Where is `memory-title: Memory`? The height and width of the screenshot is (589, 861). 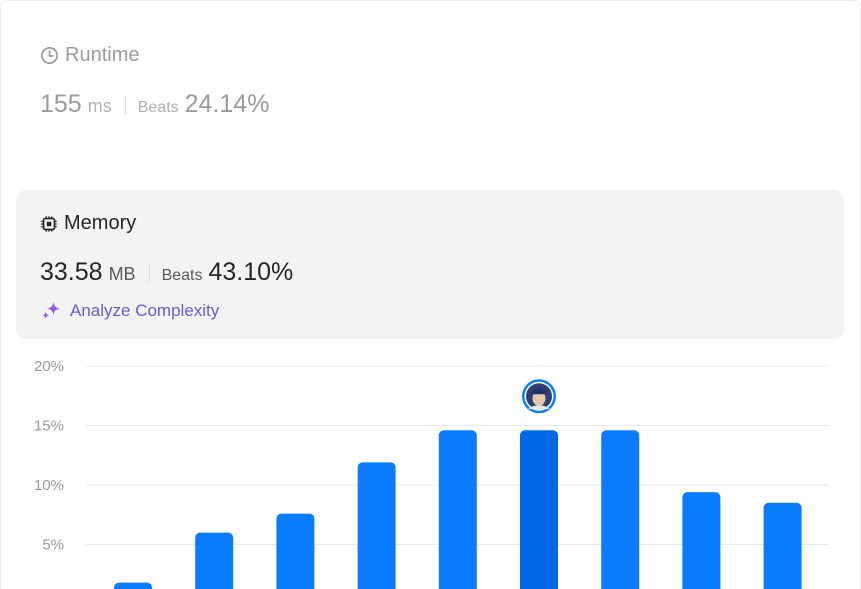
memory-title: Memory is located at coordinates (88, 223).